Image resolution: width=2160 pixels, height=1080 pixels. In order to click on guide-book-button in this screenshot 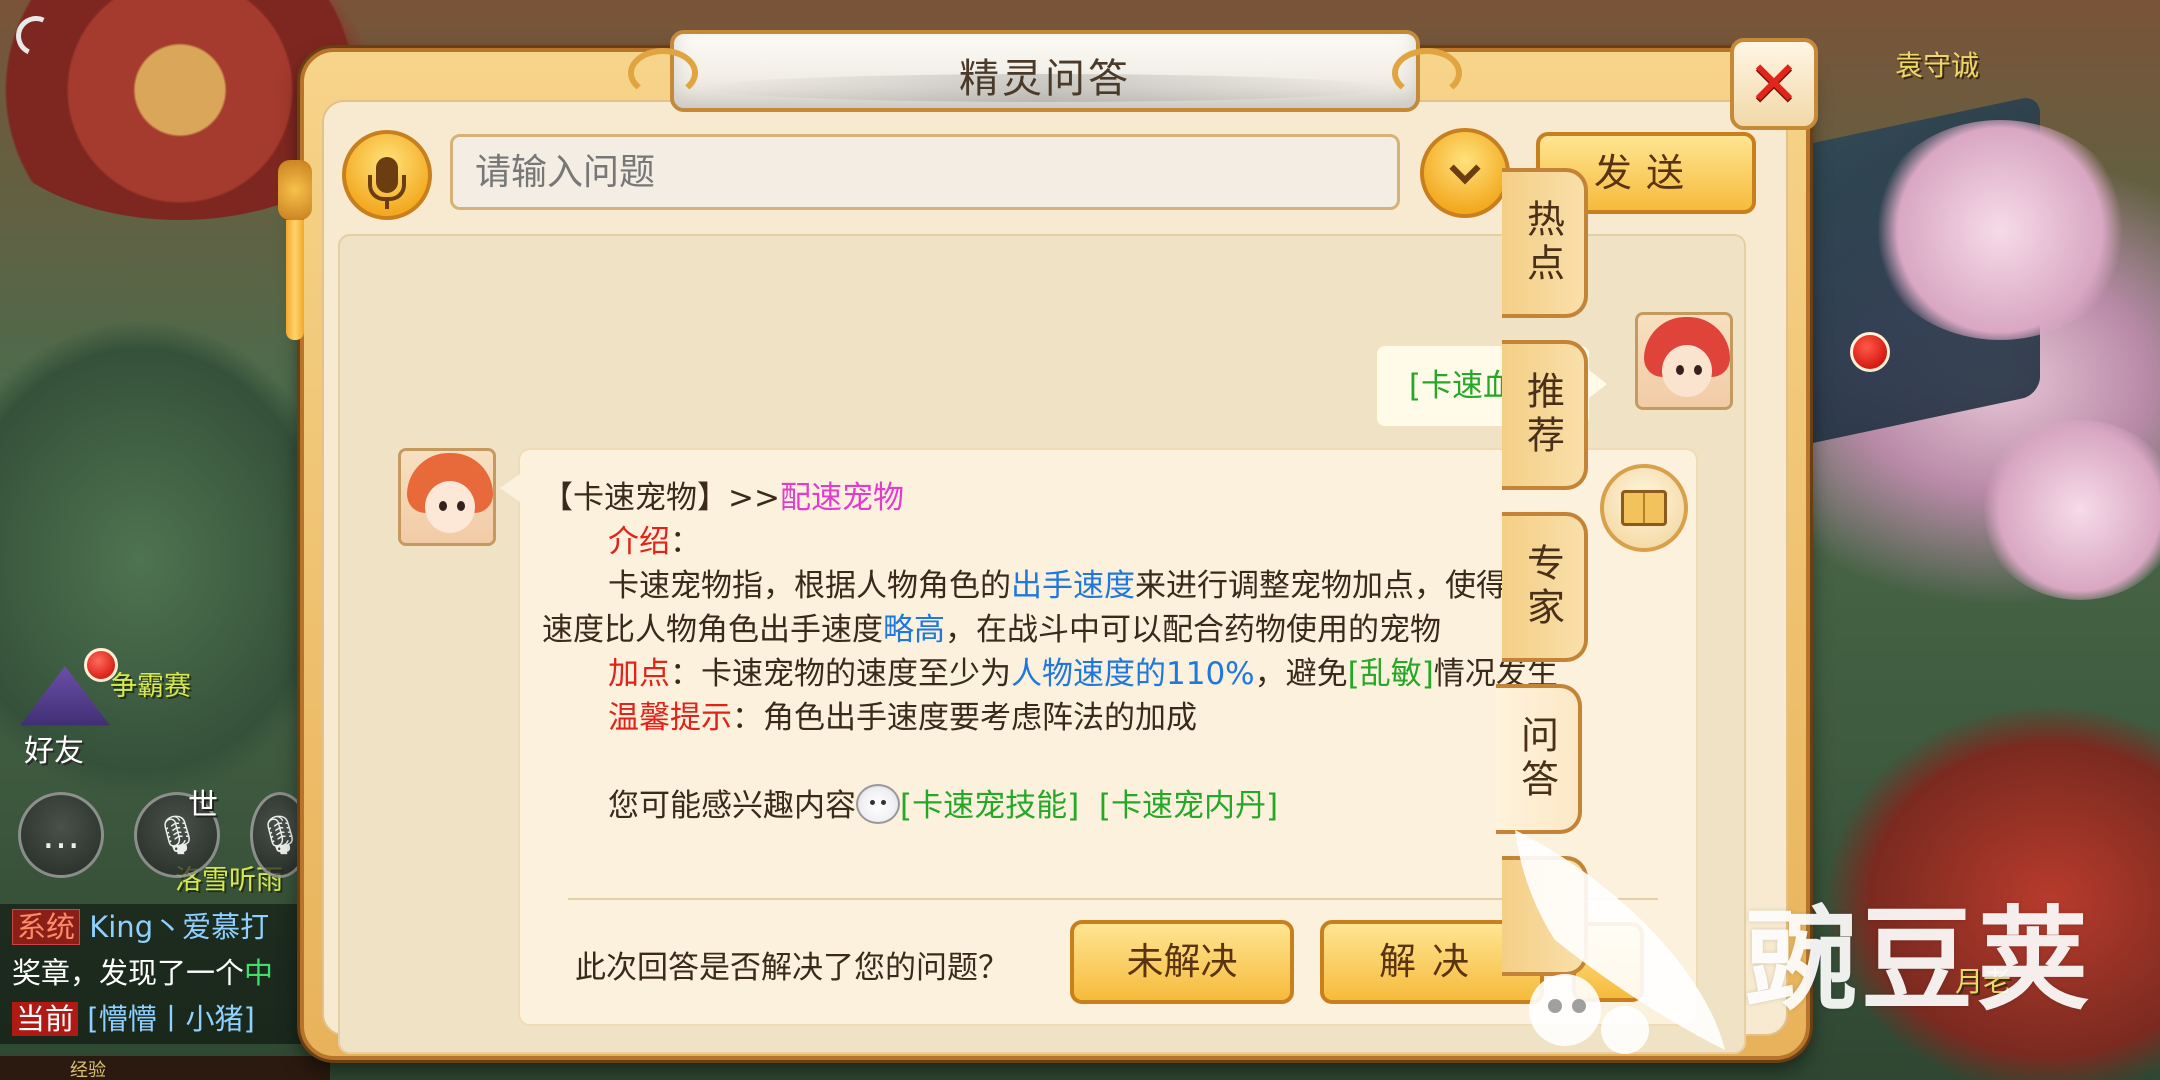, I will do `click(1644, 508)`.